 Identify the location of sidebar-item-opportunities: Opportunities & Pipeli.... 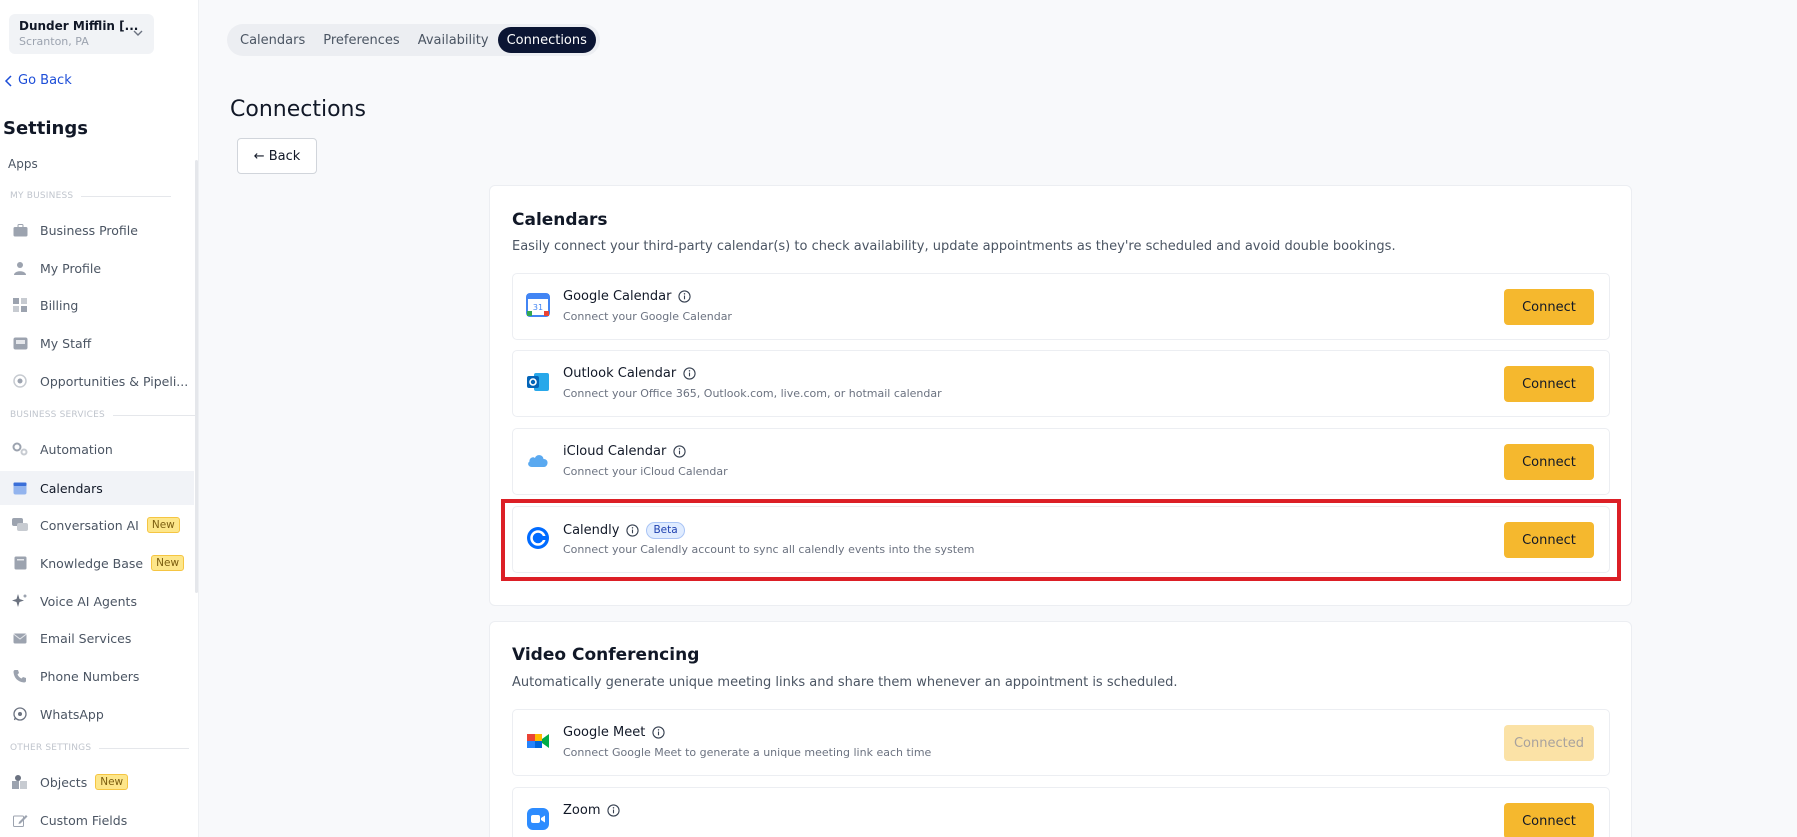
(97, 381).